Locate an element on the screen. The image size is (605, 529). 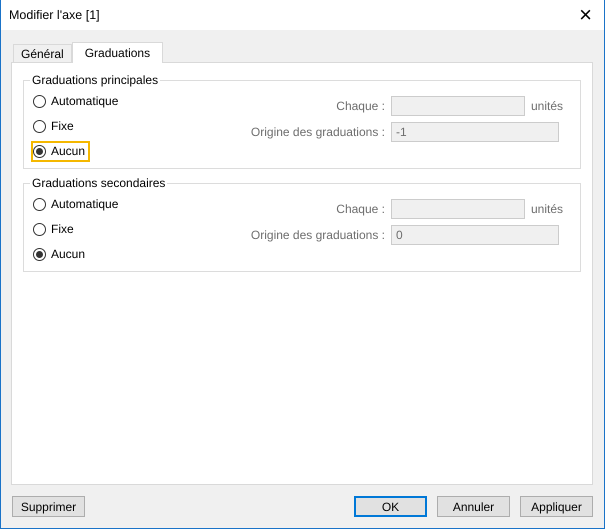
dialog-button: OK is located at coordinates (390, 506).